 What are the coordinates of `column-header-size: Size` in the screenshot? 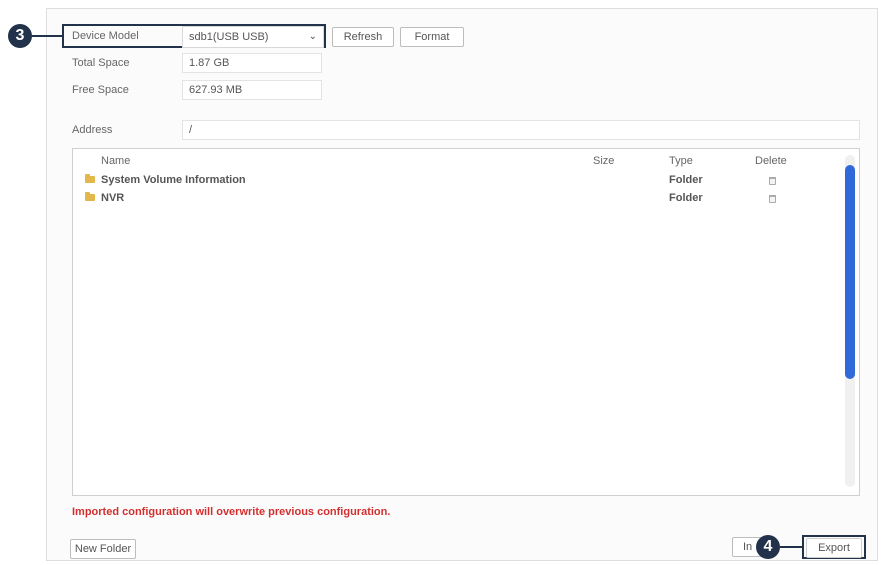 It's located at (604, 161).